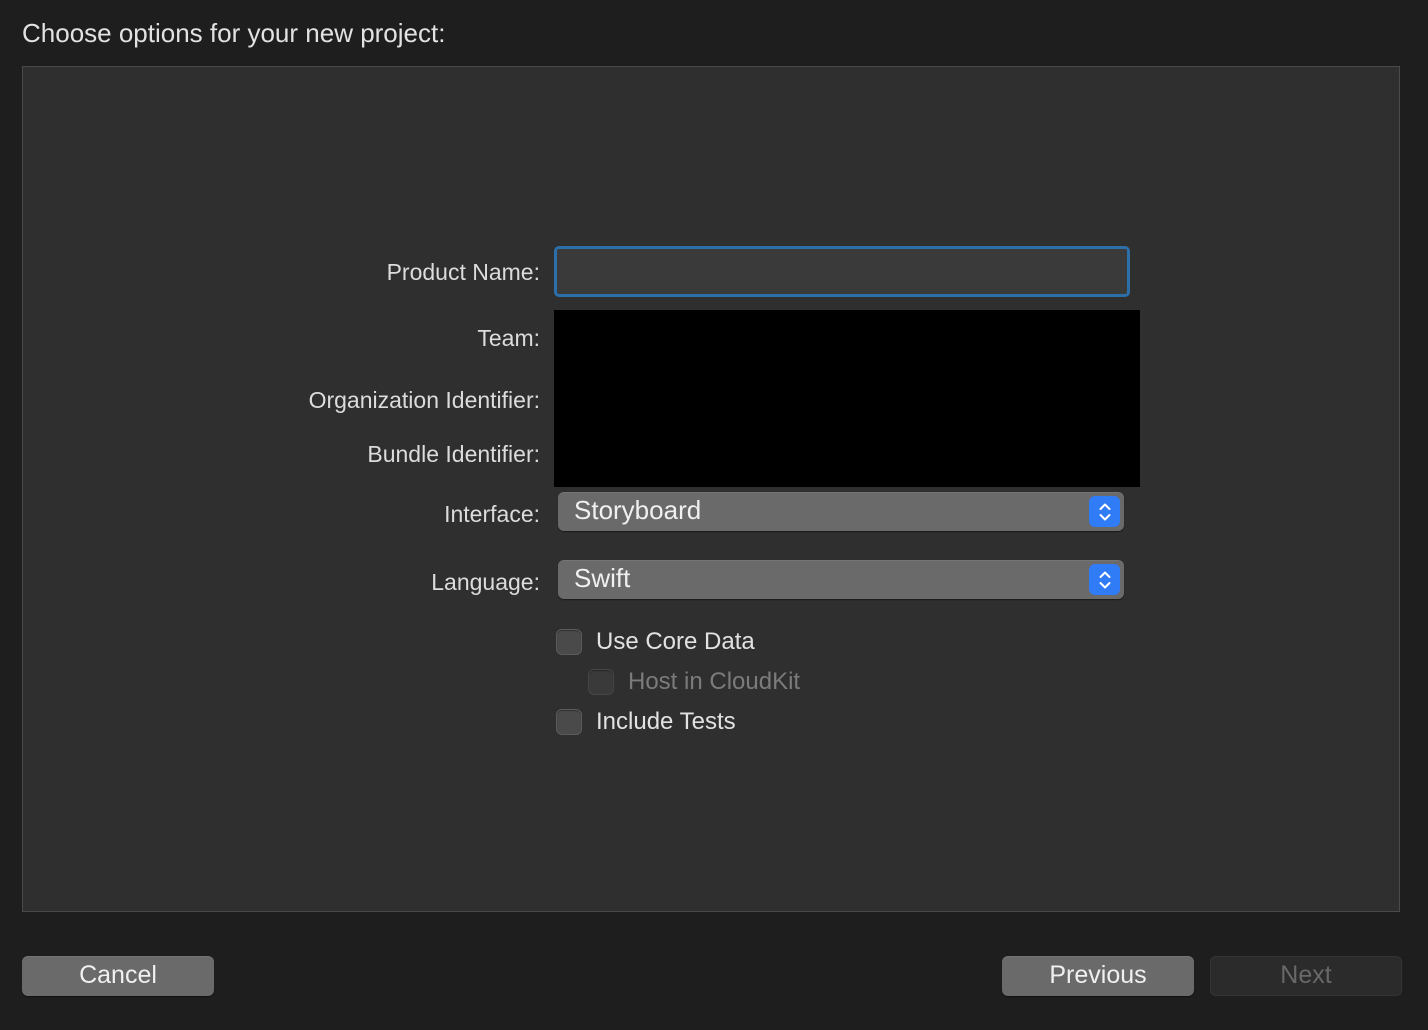 The image size is (1428, 1030). I want to click on dialog-title: Choose options for your new project:, so click(234, 33).